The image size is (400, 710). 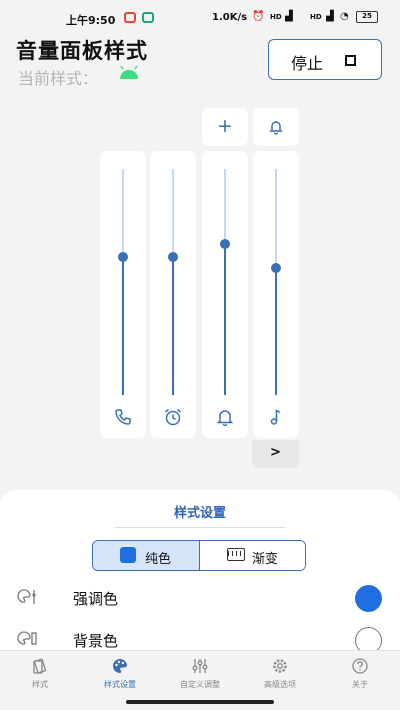 I want to click on stop-button: 停止, so click(x=325, y=59).